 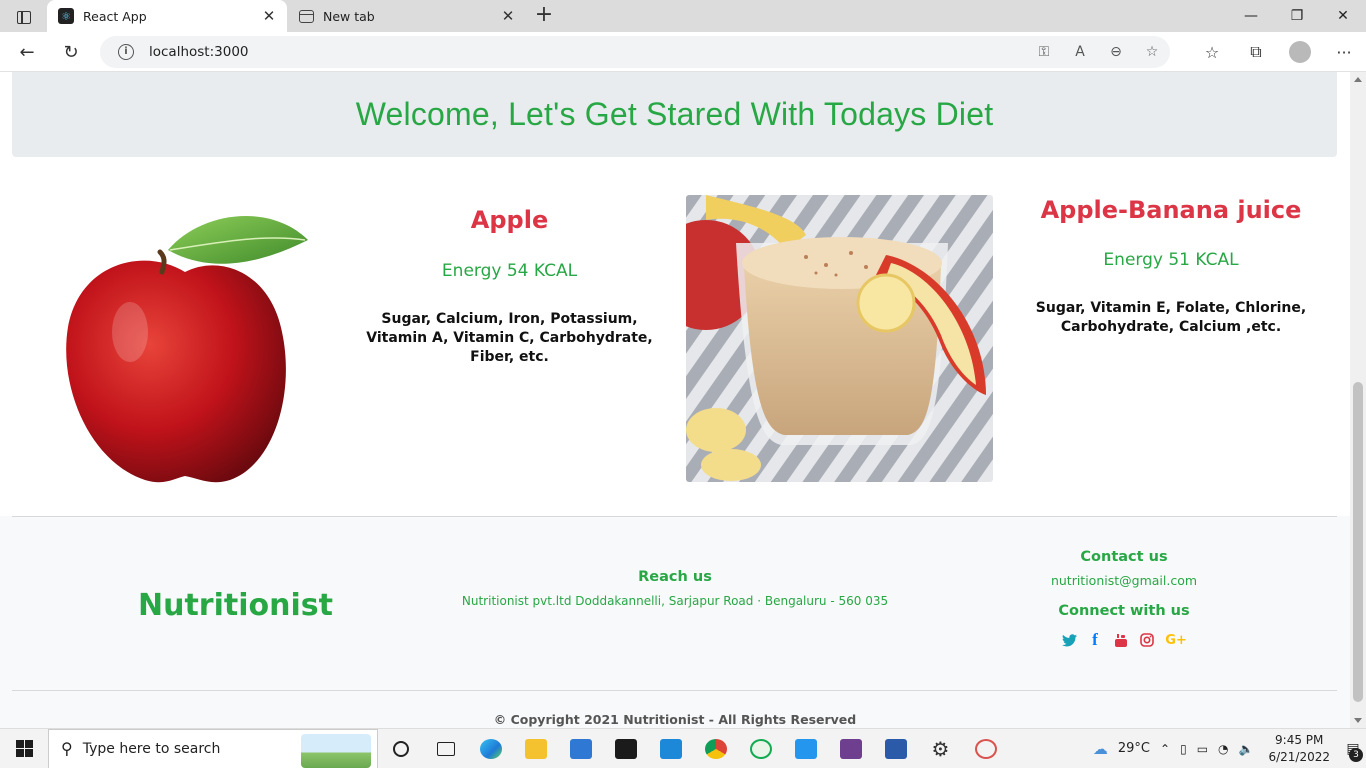 I want to click on tab-title: New tab, so click(x=349, y=16).